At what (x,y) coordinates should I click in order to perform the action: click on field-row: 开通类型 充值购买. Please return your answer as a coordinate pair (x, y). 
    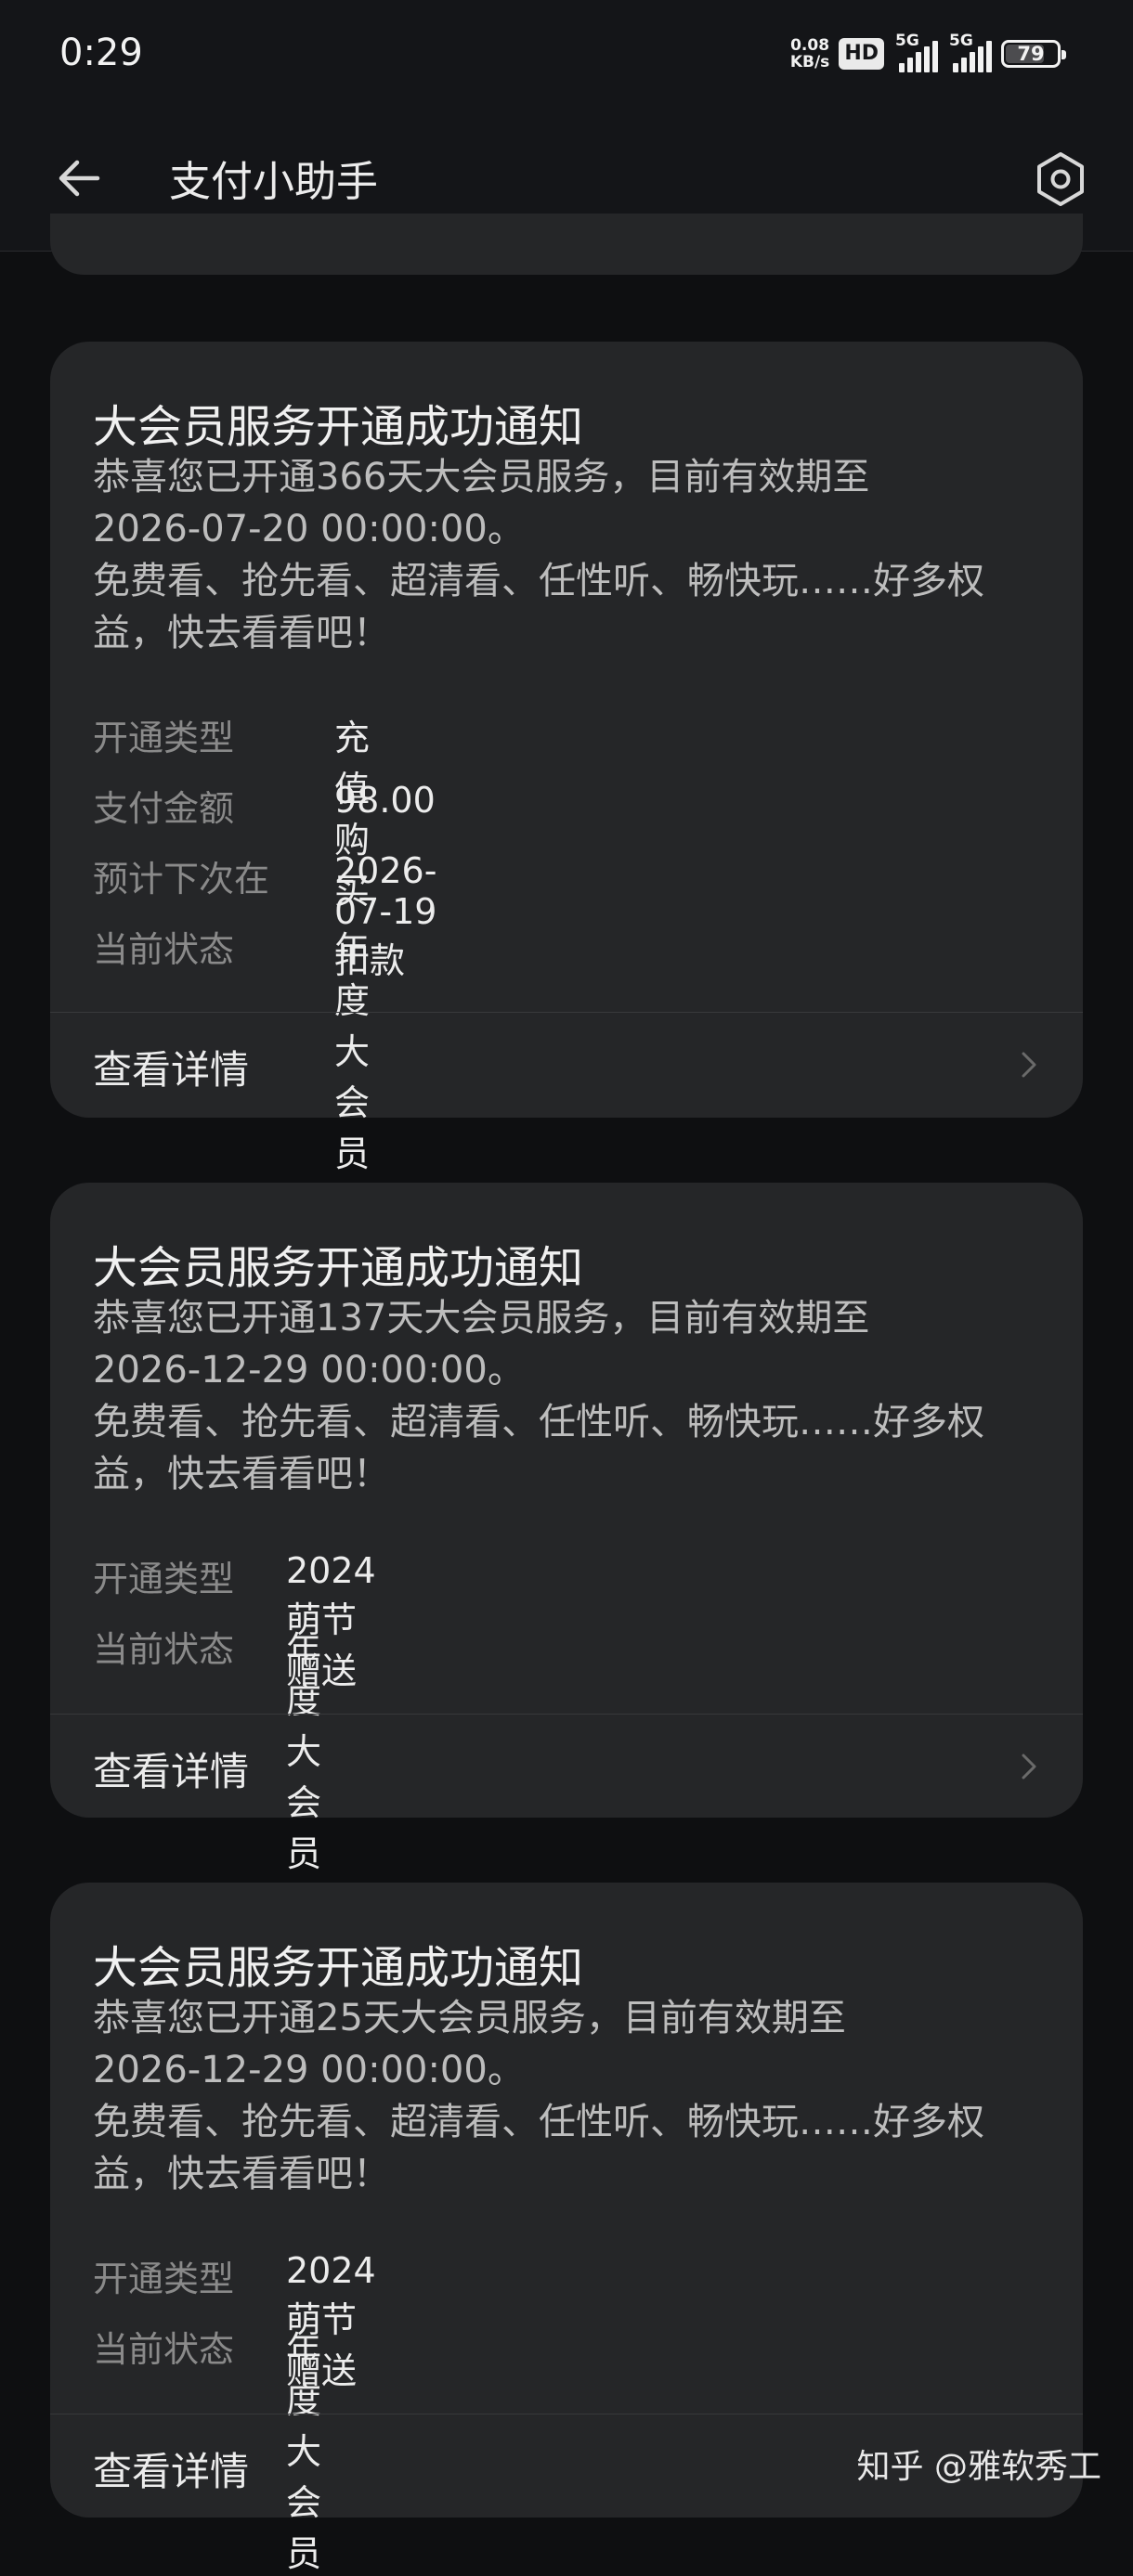
    Looking at the image, I should click on (232, 810).